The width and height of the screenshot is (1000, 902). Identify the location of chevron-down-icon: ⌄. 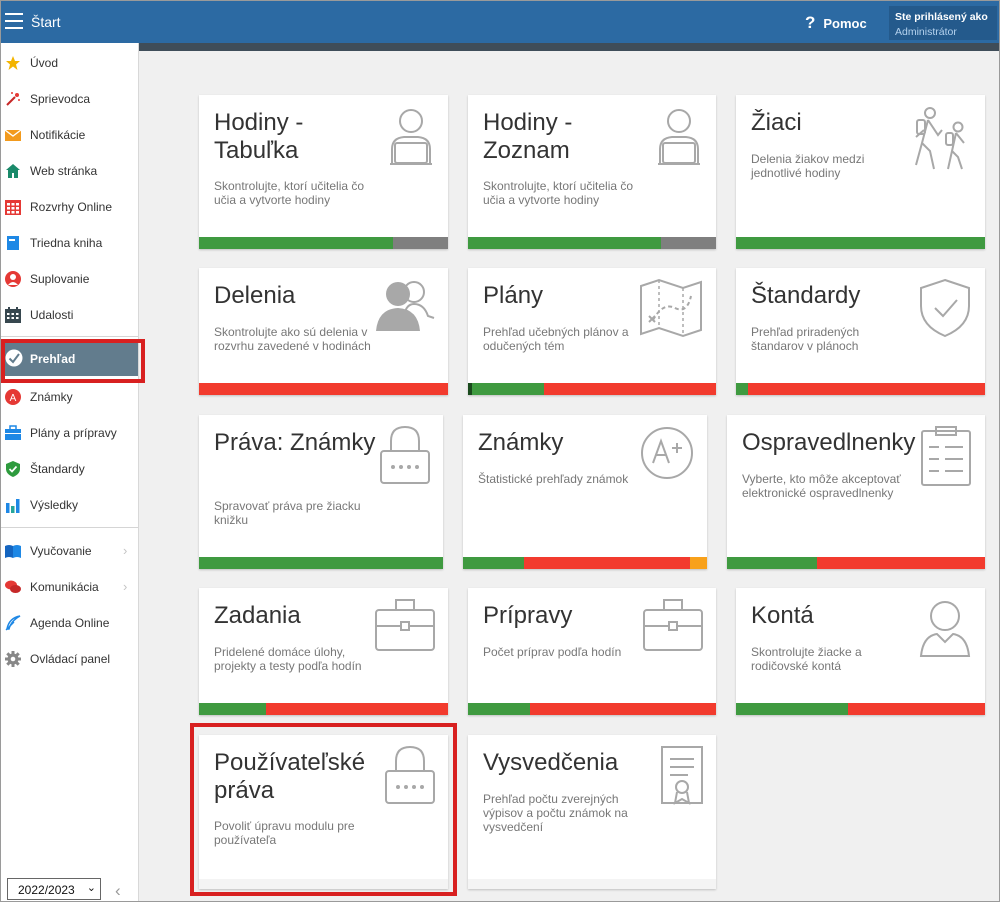
(91, 888).